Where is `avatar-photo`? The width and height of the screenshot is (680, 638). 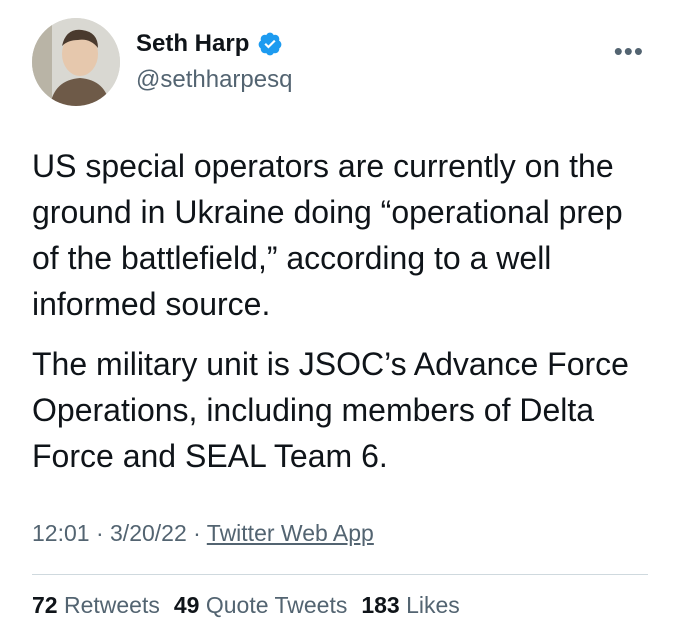 avatar-photo is located at coordinates (76, 62).